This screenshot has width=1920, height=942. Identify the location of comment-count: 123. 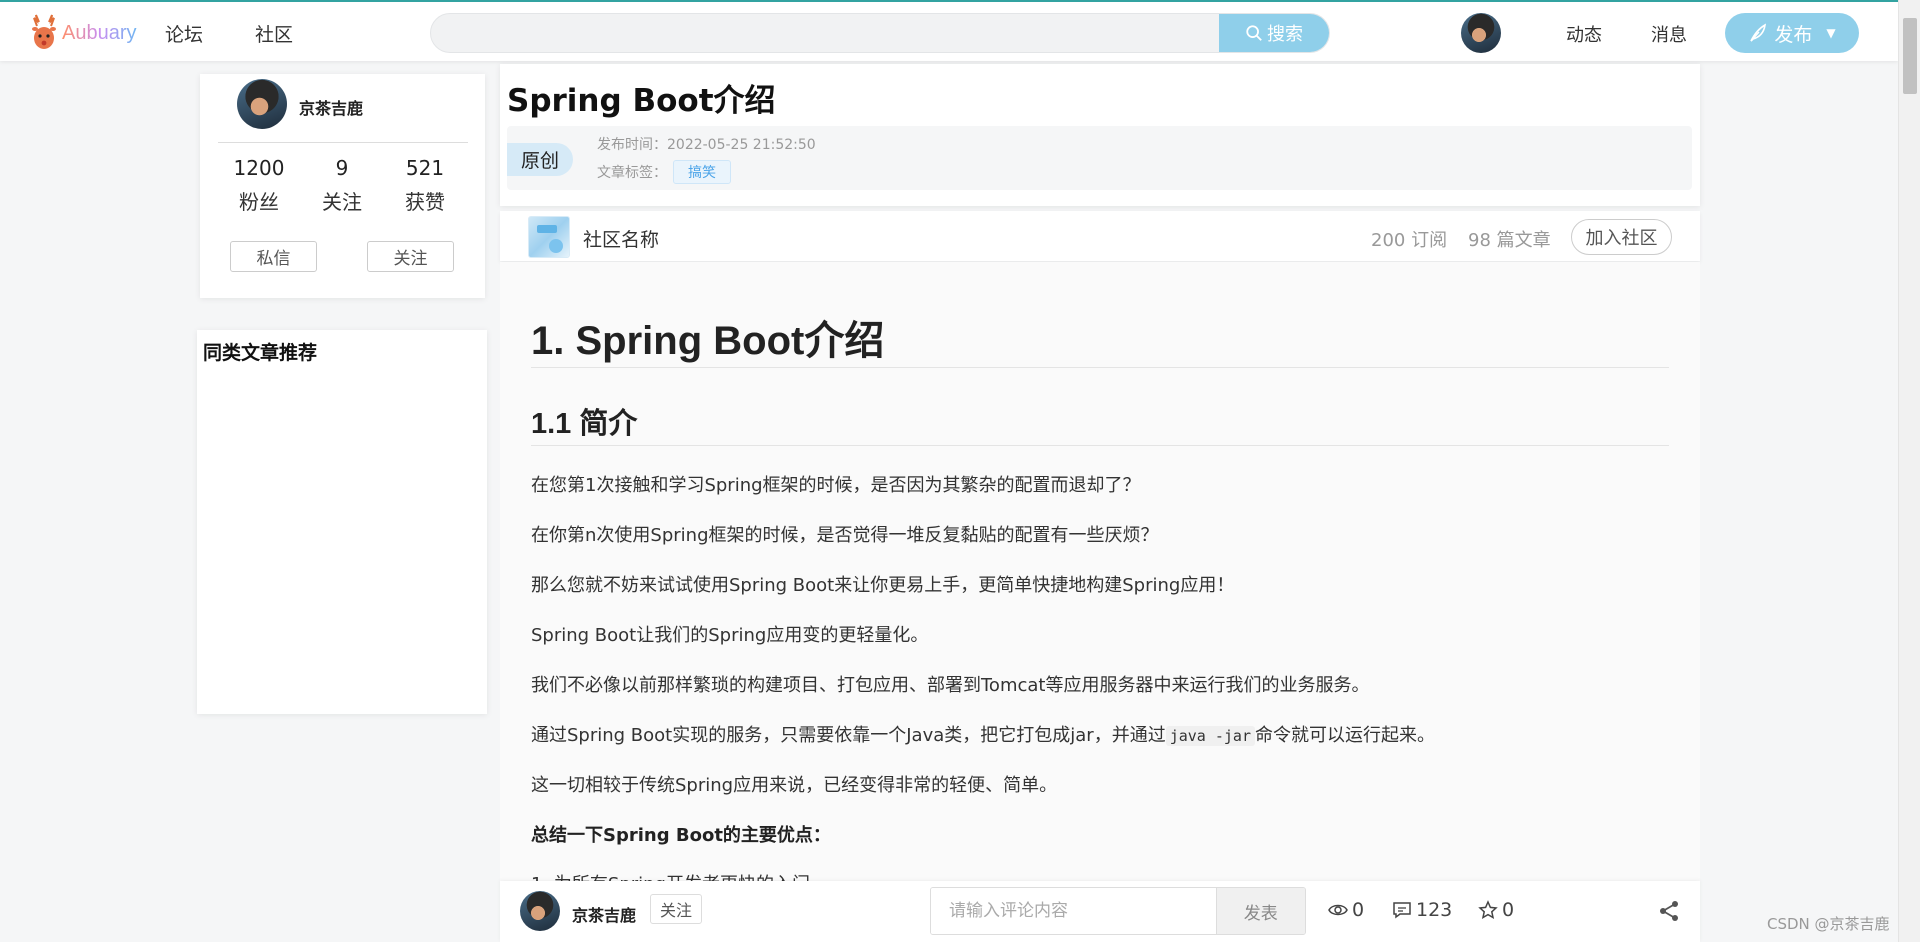
(1422, 910).